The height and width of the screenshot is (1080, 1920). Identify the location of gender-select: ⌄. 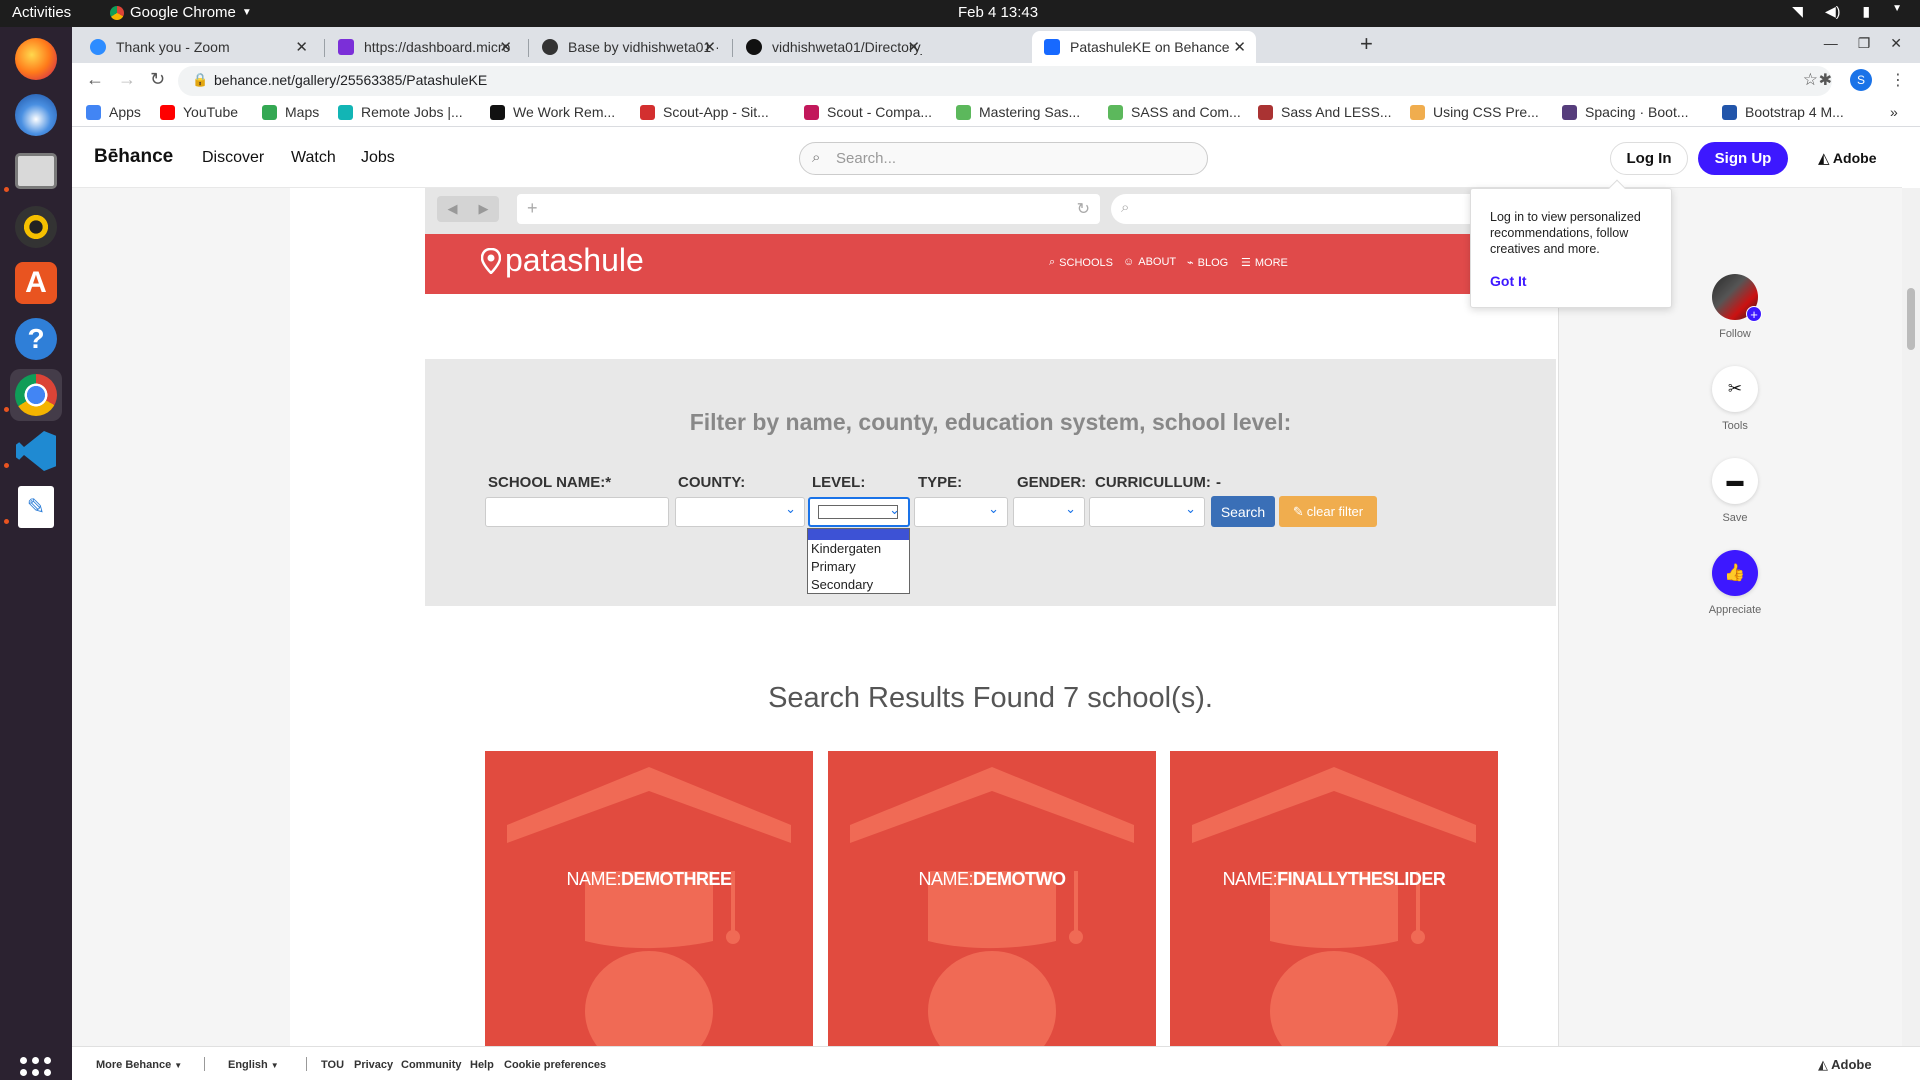
(1049, 512).